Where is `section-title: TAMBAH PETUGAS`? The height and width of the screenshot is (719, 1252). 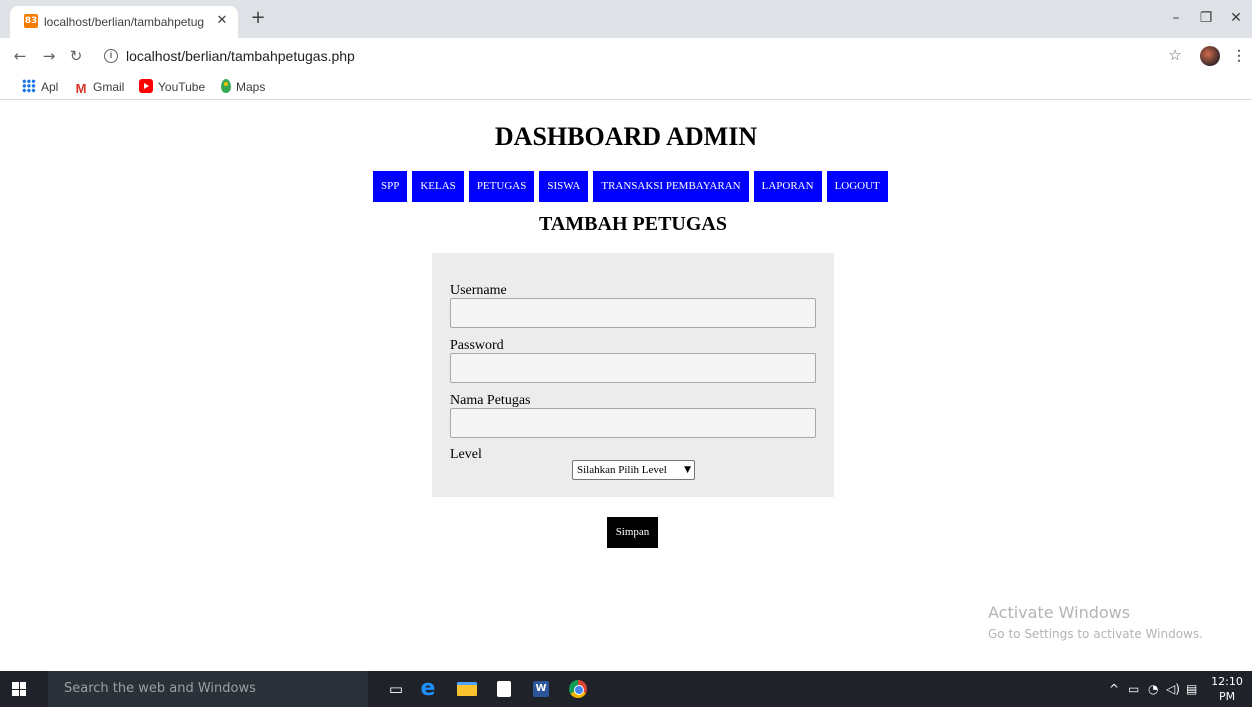
section-title: TAMBAH PETUGAS is located at coordinates (633, 224).